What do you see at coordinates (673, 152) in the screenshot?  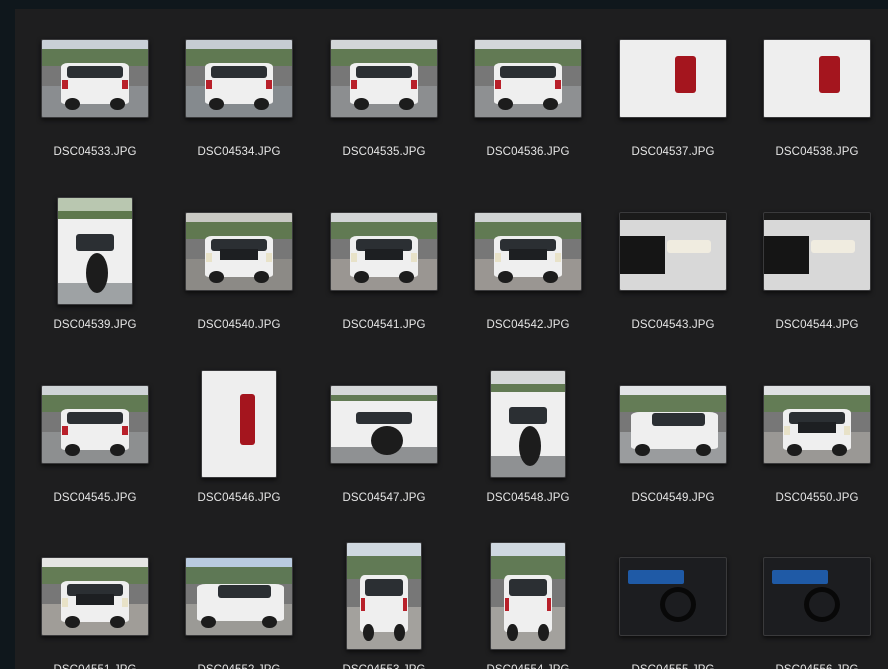 I see `file-name-label: DSC04537.JPG` at bounding box center [673, 152].